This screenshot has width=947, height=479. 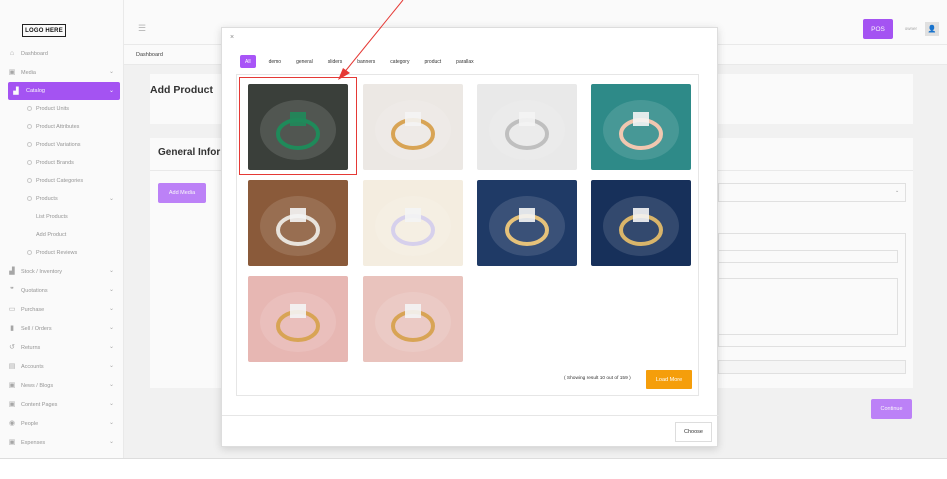 What do you see at coordinates (298, 223) in the screenshot?
I see `wood-band-ring-image` at bounding box center [298, 223].